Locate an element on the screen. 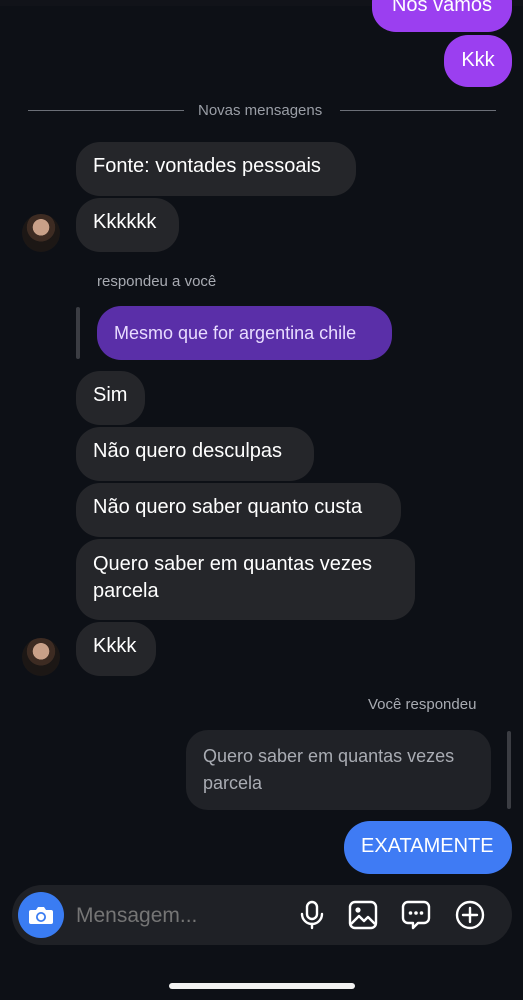  plus-circle-icon is located at coordinates (470, 915).